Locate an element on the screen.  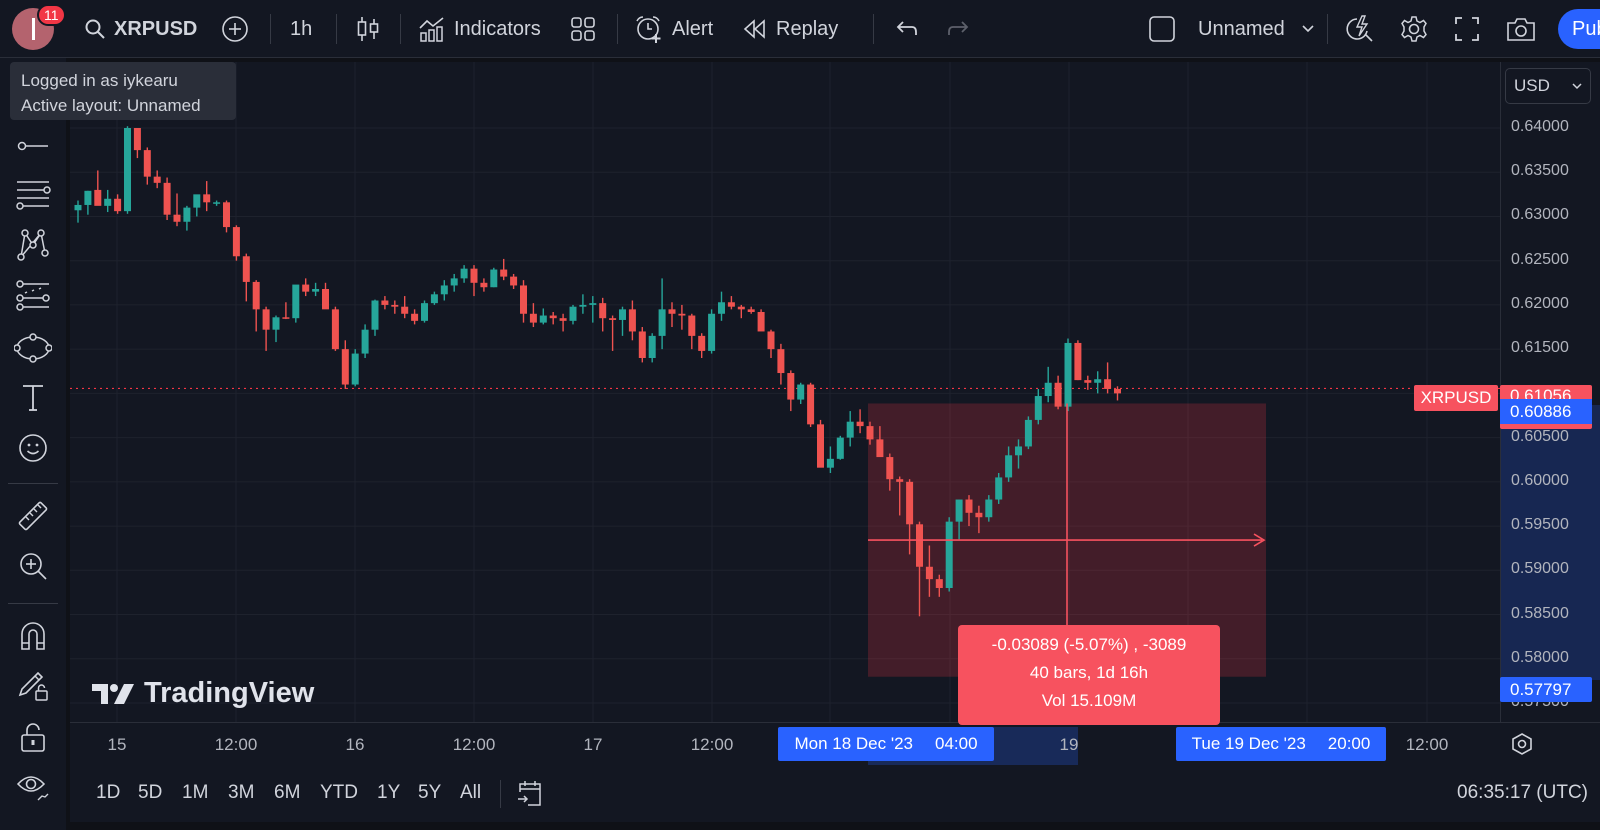
chart-type-button is located at coordinates (368, 29).